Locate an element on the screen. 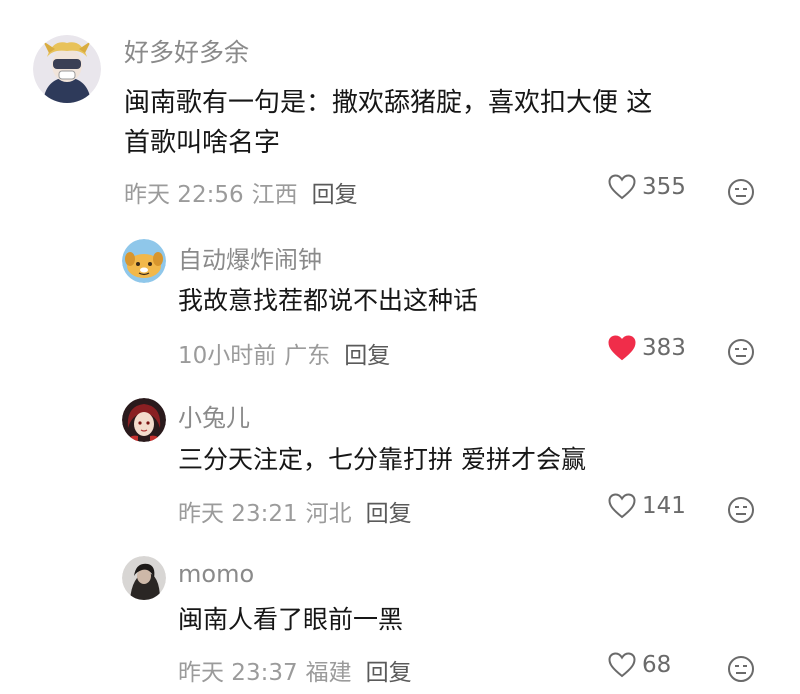 The height and width of the screenshot is (694, 800). comment-meta: 昨天 22:56 江西 回复 is located at coordinates (241, 192).